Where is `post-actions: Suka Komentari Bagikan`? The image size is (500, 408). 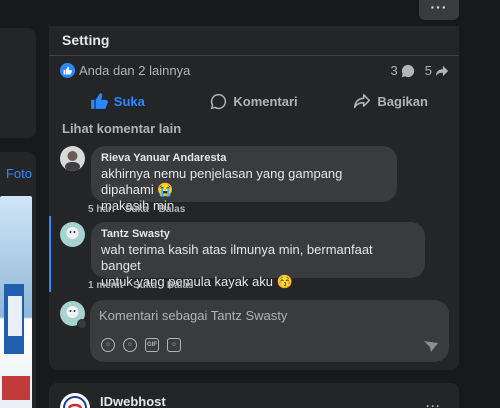 post-actions: Suka Komentari Bagikan is located at coordinates (254, 101).